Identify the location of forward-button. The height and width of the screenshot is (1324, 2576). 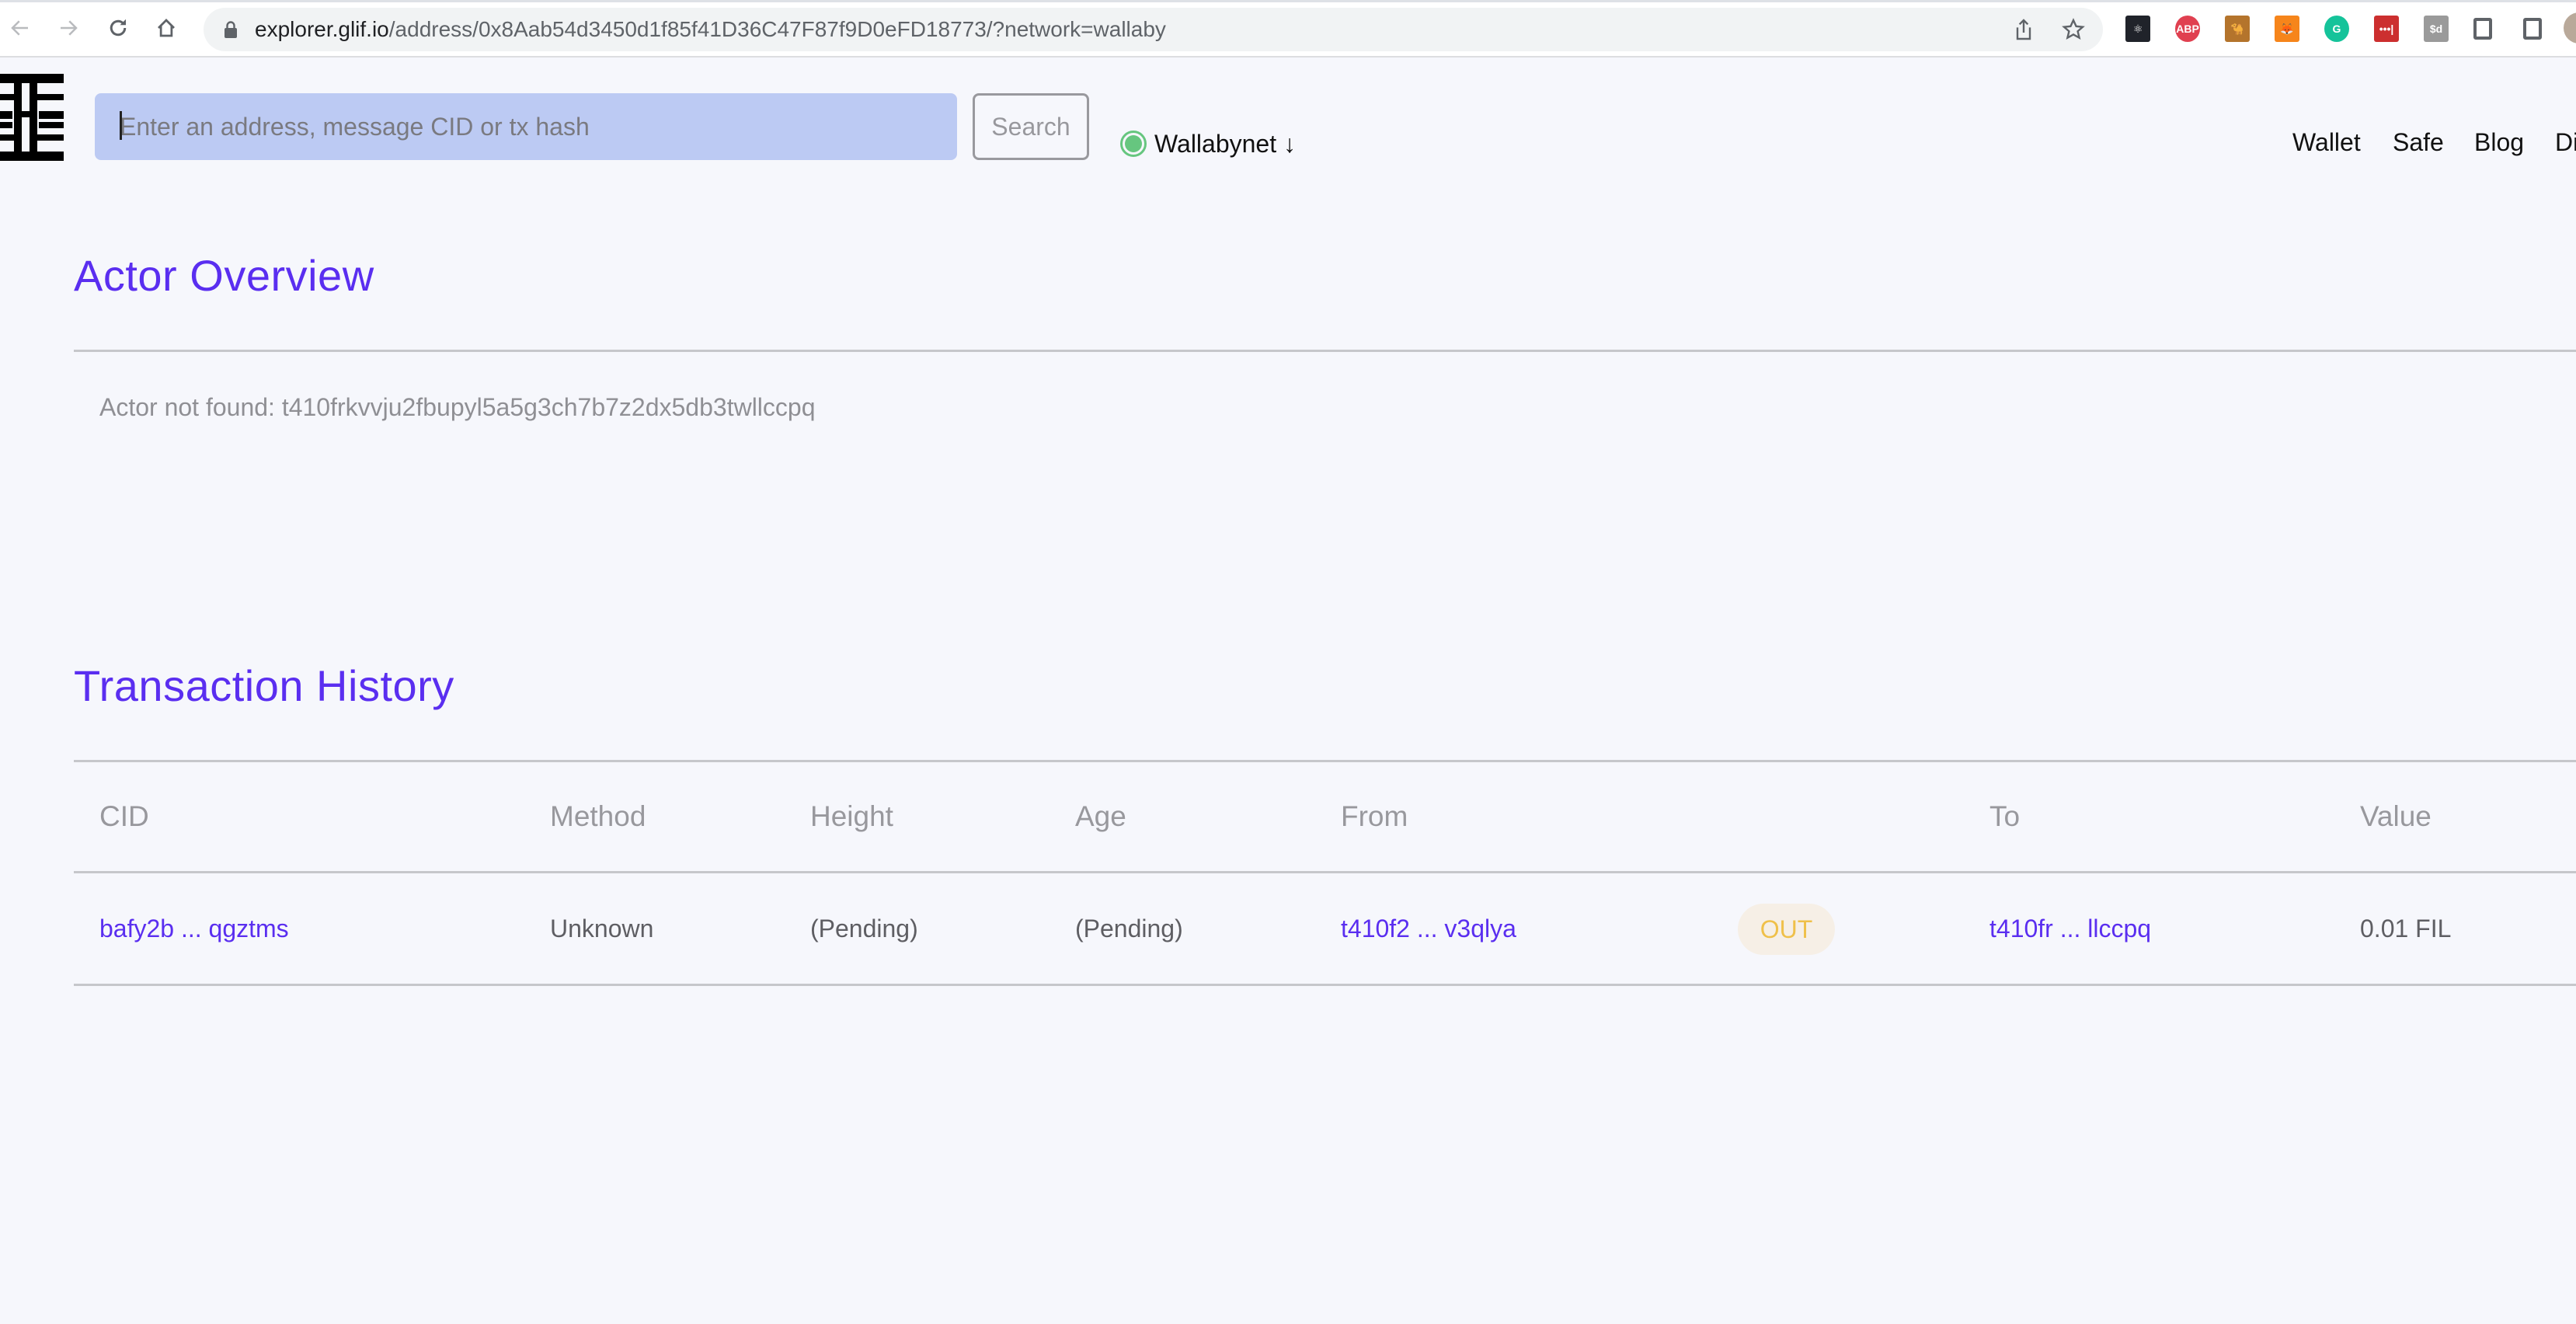
(68, 28).